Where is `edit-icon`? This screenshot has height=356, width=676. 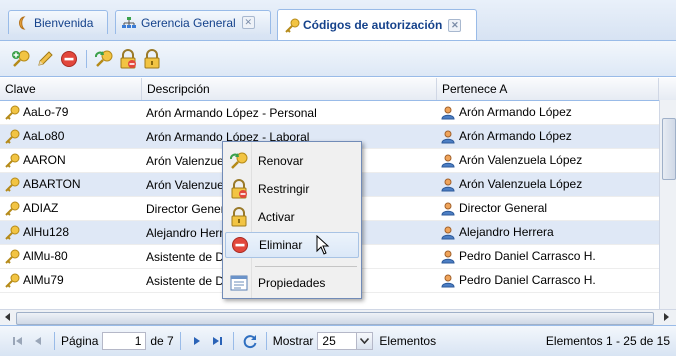
edit-icon is located at coordinates (45, 58).